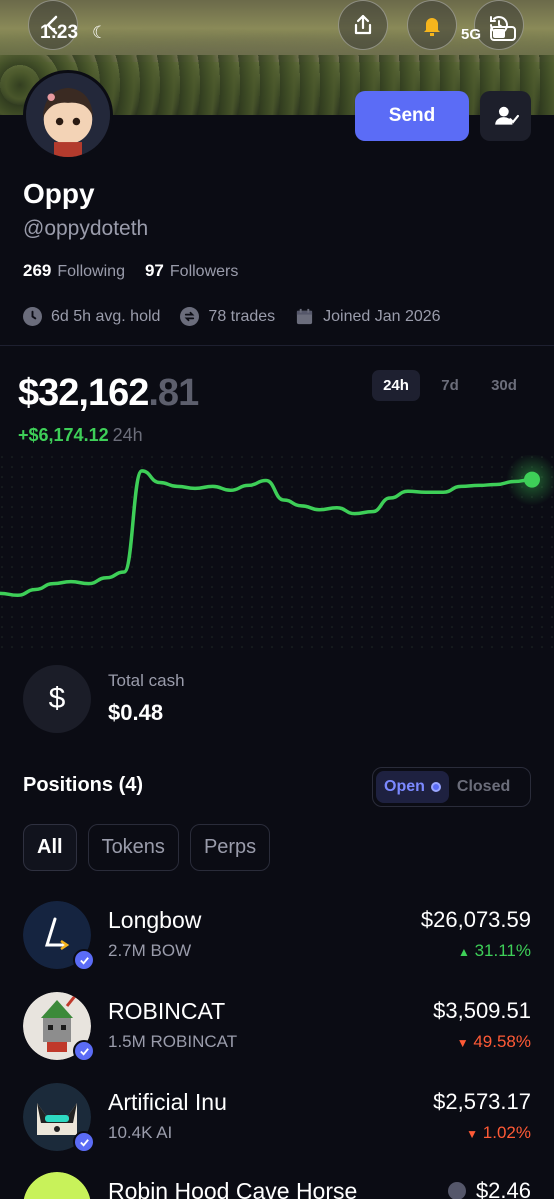  What do you see at coordinates (456, 1190) in the screenshot?
I see `pending-icon` at bounding box center [456, 1190].